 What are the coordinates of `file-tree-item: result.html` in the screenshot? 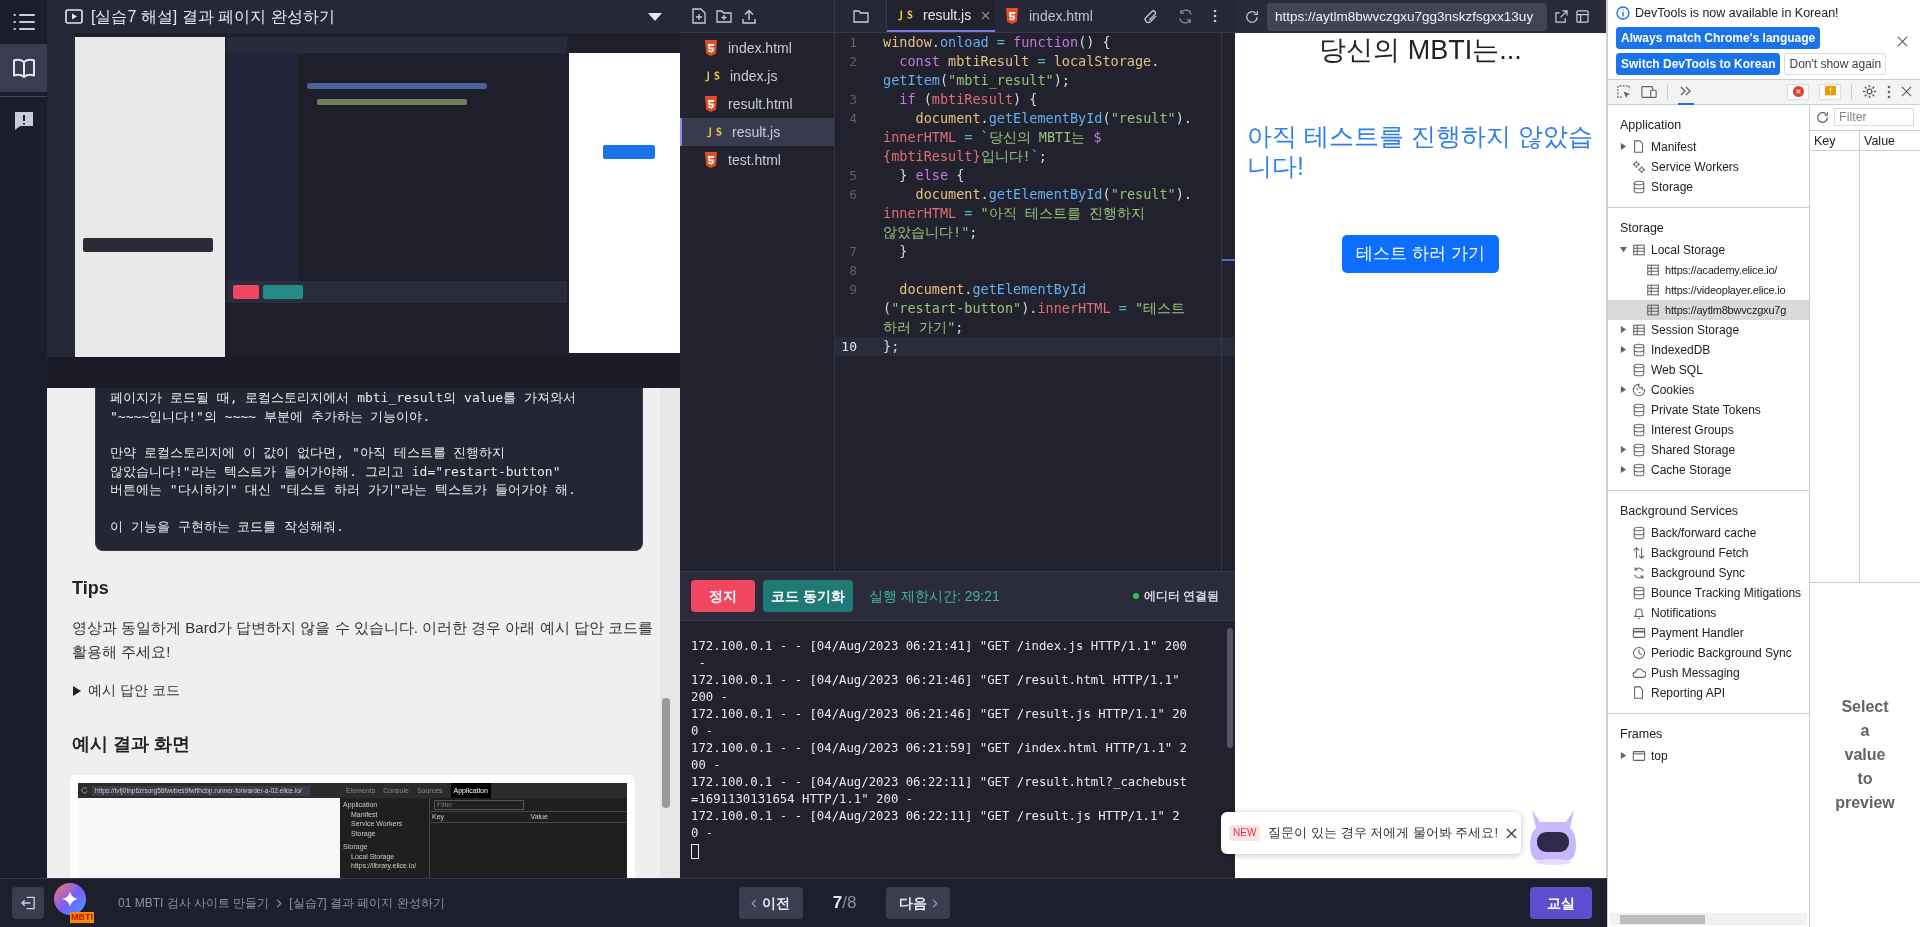 It's located at (757, 104).